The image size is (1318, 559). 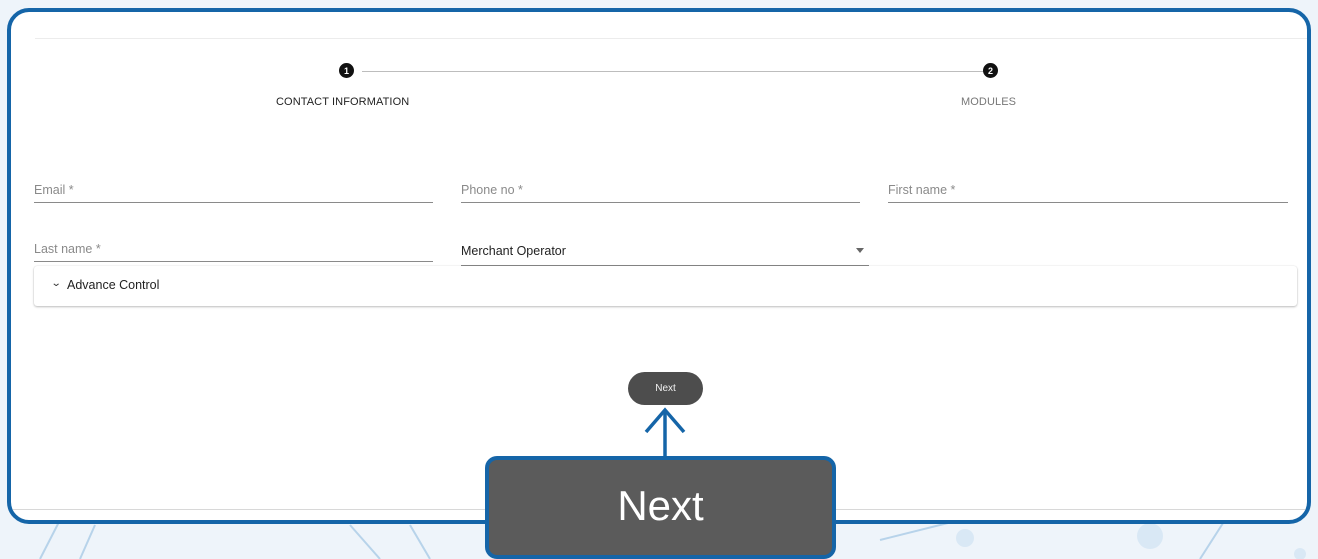 What do you see at coordinates (1088, 188) in the screenshot?
I see `first-name-field: First name *` at bounding box center [1088, 188].